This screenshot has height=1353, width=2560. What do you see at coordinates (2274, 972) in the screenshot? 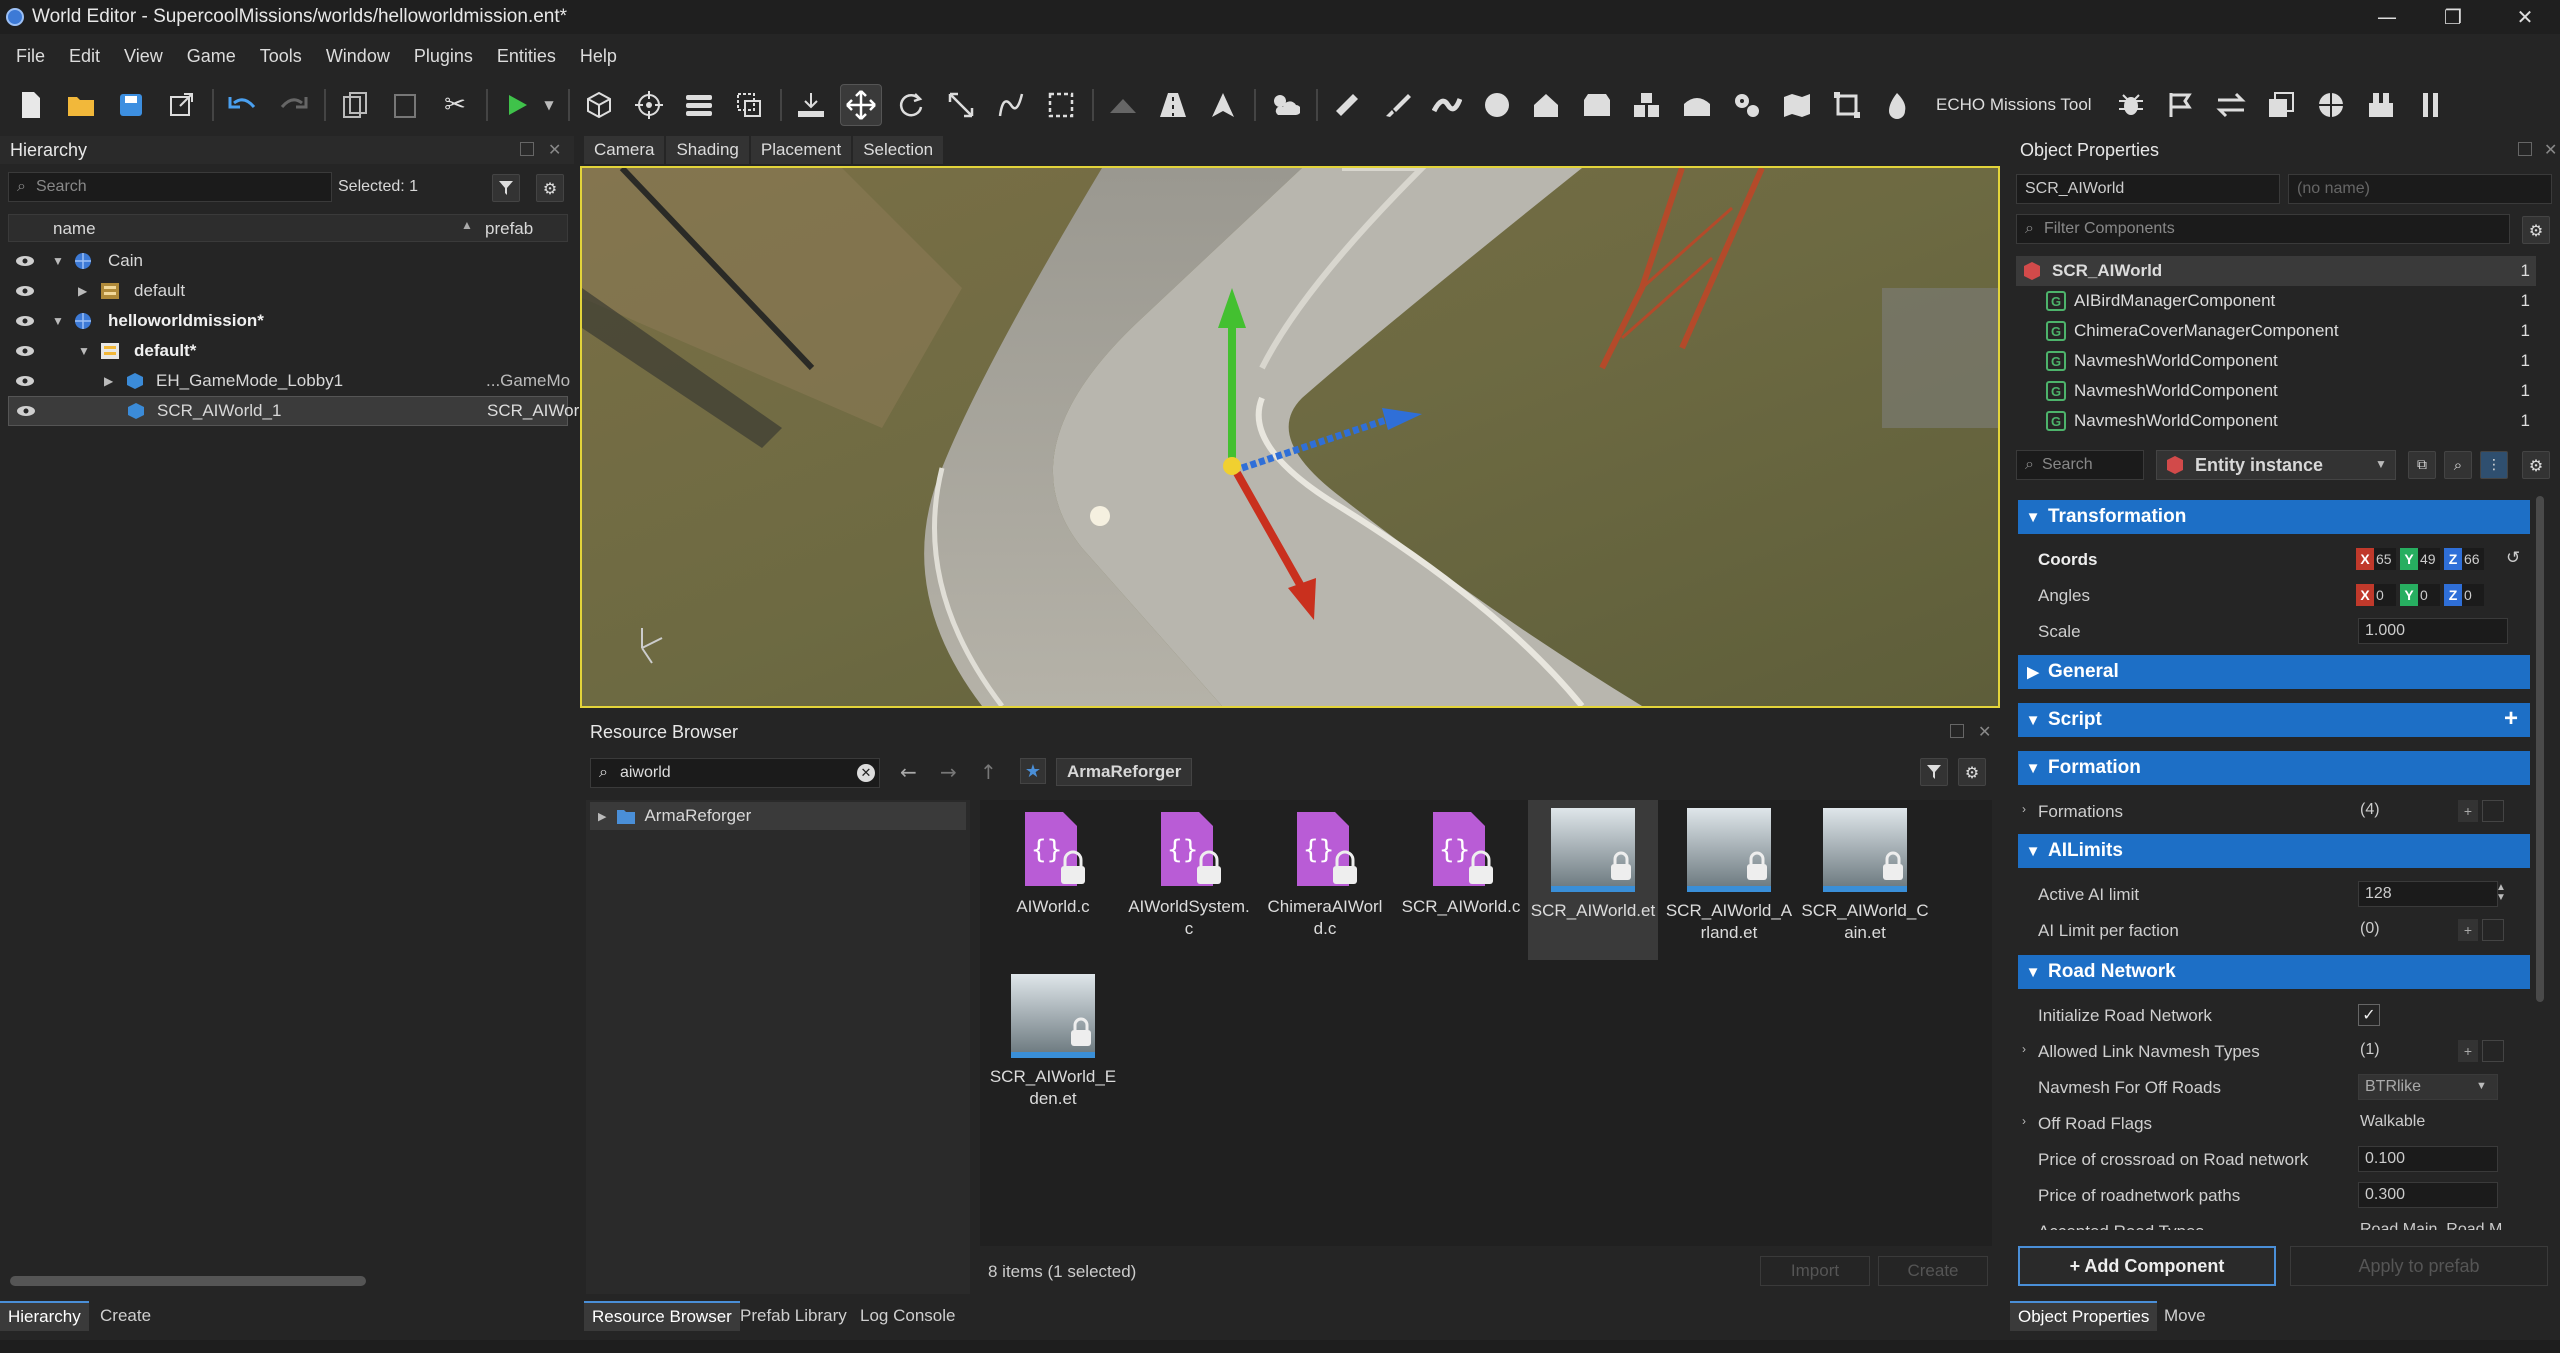
I see `section-road-network: ▼ Road Network` at bounding box center [2274, 972].